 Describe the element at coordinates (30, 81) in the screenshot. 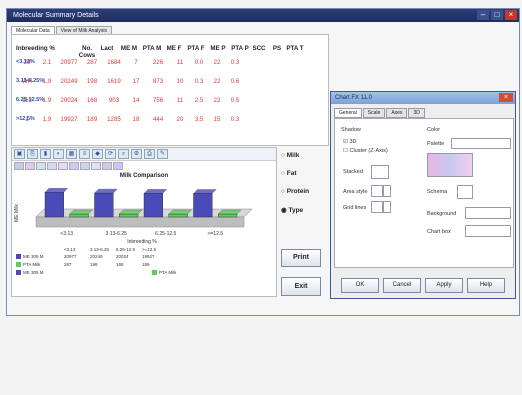

I see `row-label: 3.13-6.25%` at that location.